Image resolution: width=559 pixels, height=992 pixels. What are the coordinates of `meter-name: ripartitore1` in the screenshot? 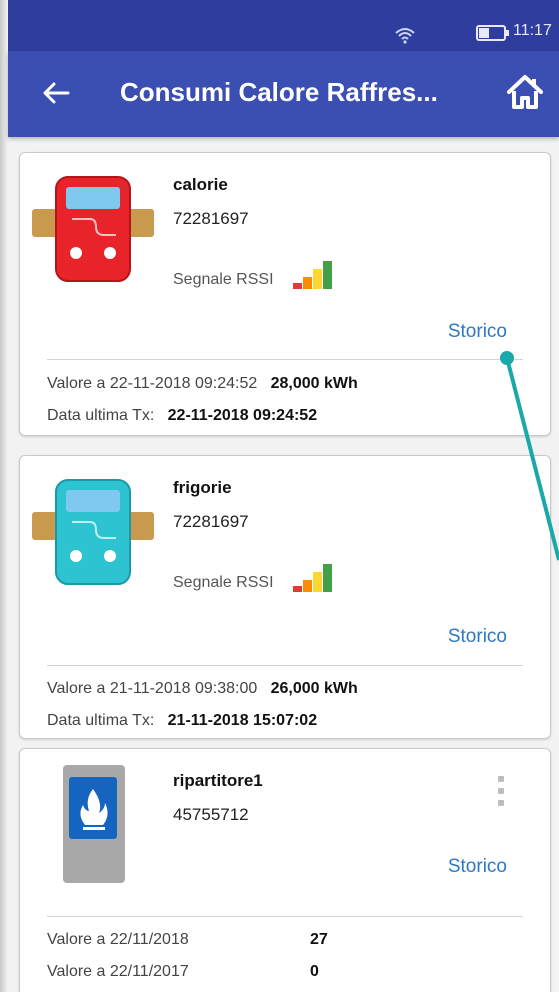 It's located at (218, 780).